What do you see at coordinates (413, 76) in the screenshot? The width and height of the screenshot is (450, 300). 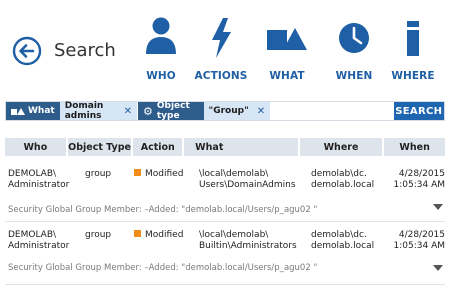 I see `nav-where-label: WHERE` at bounding box center [413, 76].